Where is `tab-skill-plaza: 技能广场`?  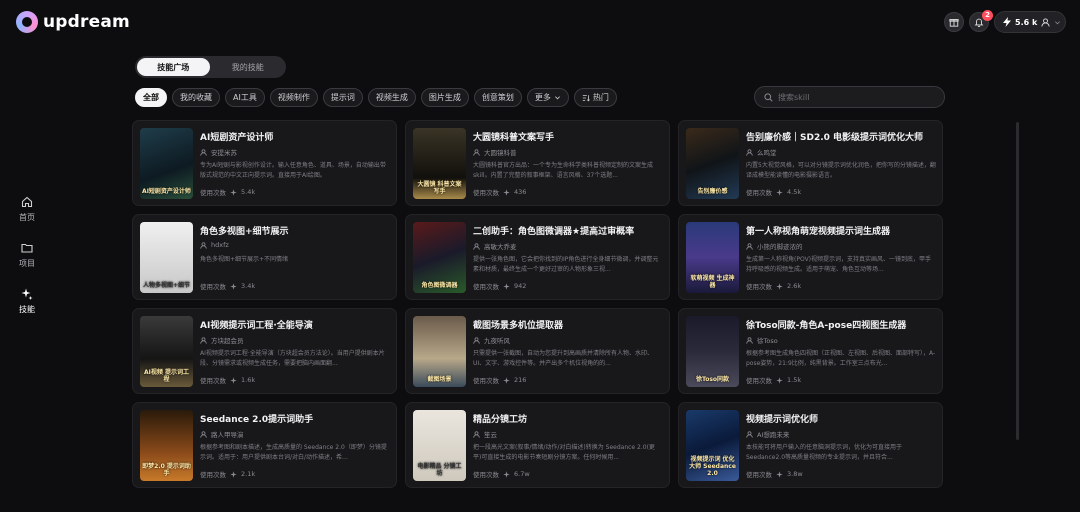
tab-skill-plaza: 技能广场 is located at coordinates (173, 67).